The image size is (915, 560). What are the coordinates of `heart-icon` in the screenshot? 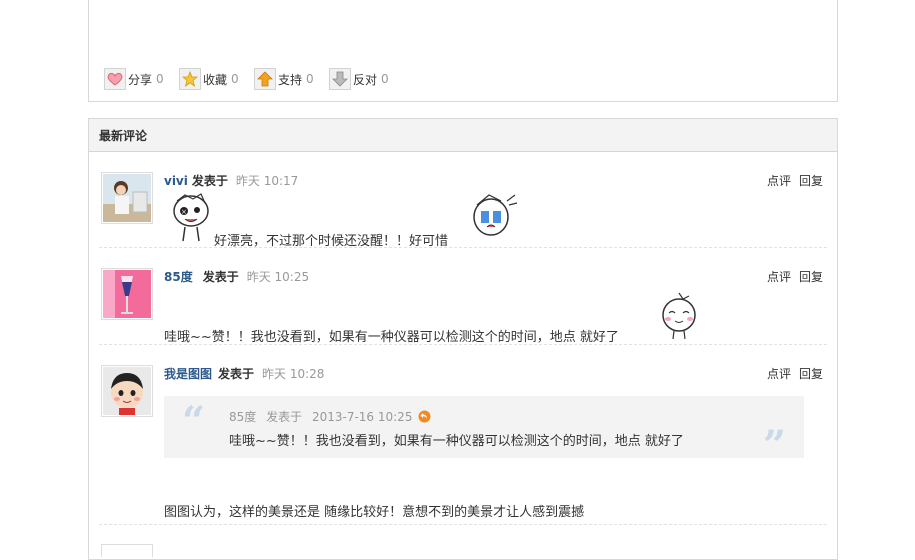 It's located at (115, 79).